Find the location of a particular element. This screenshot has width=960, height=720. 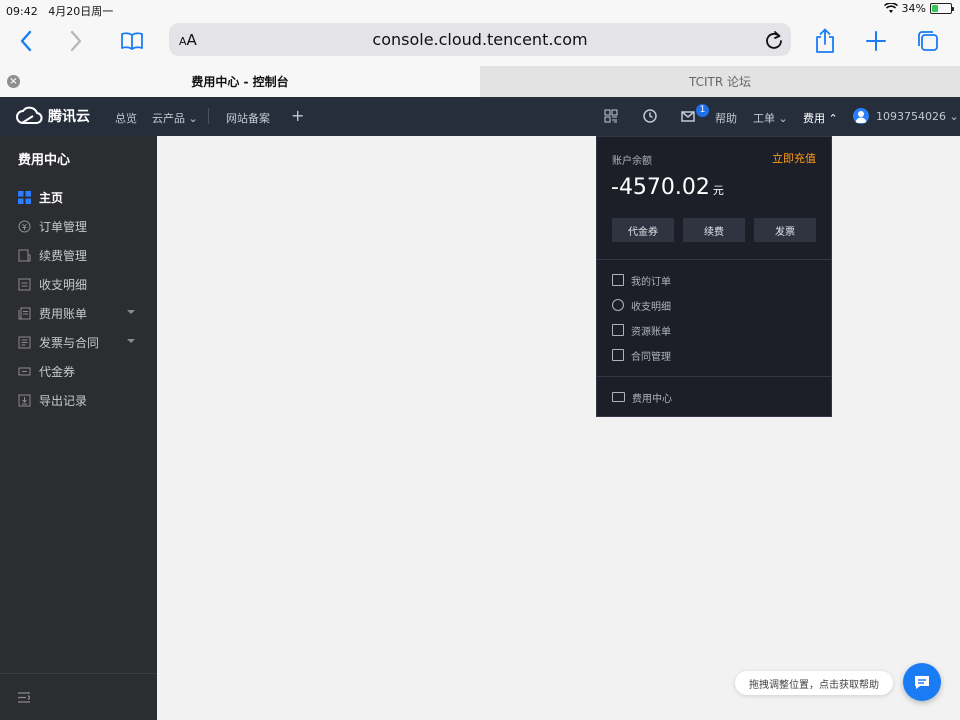

sidebar-item-renewal: 续费管理 is located at coordinates (78, 255).